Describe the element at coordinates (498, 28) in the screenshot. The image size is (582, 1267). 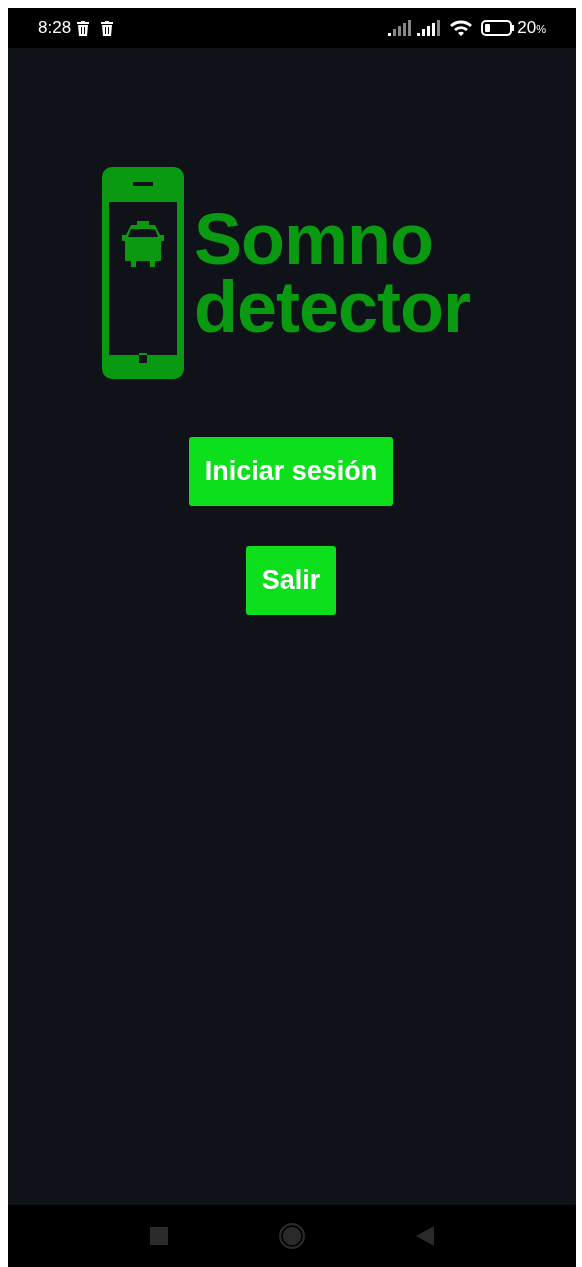
I see `battery-icon` at that location.